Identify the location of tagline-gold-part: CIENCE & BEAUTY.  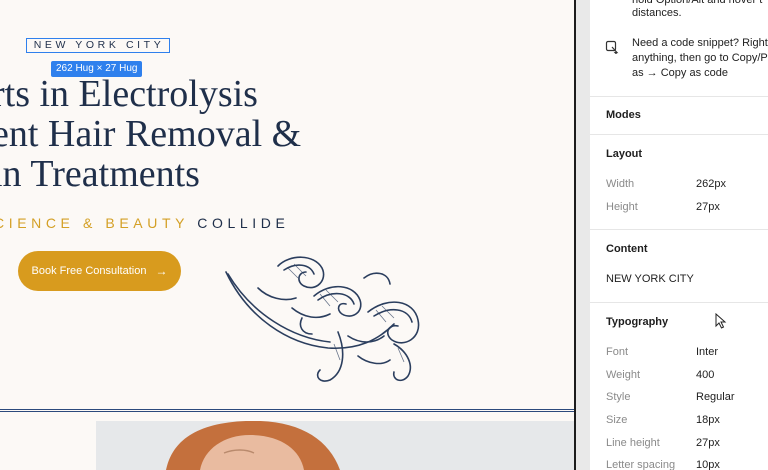
(94, 223).